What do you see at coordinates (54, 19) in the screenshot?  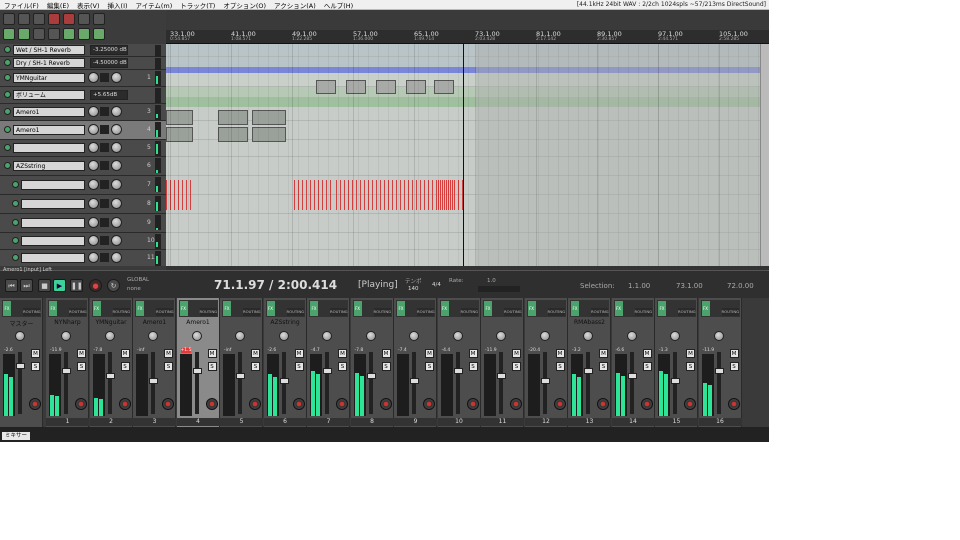 I see `undo-icon` at bounding box center [54, 19].